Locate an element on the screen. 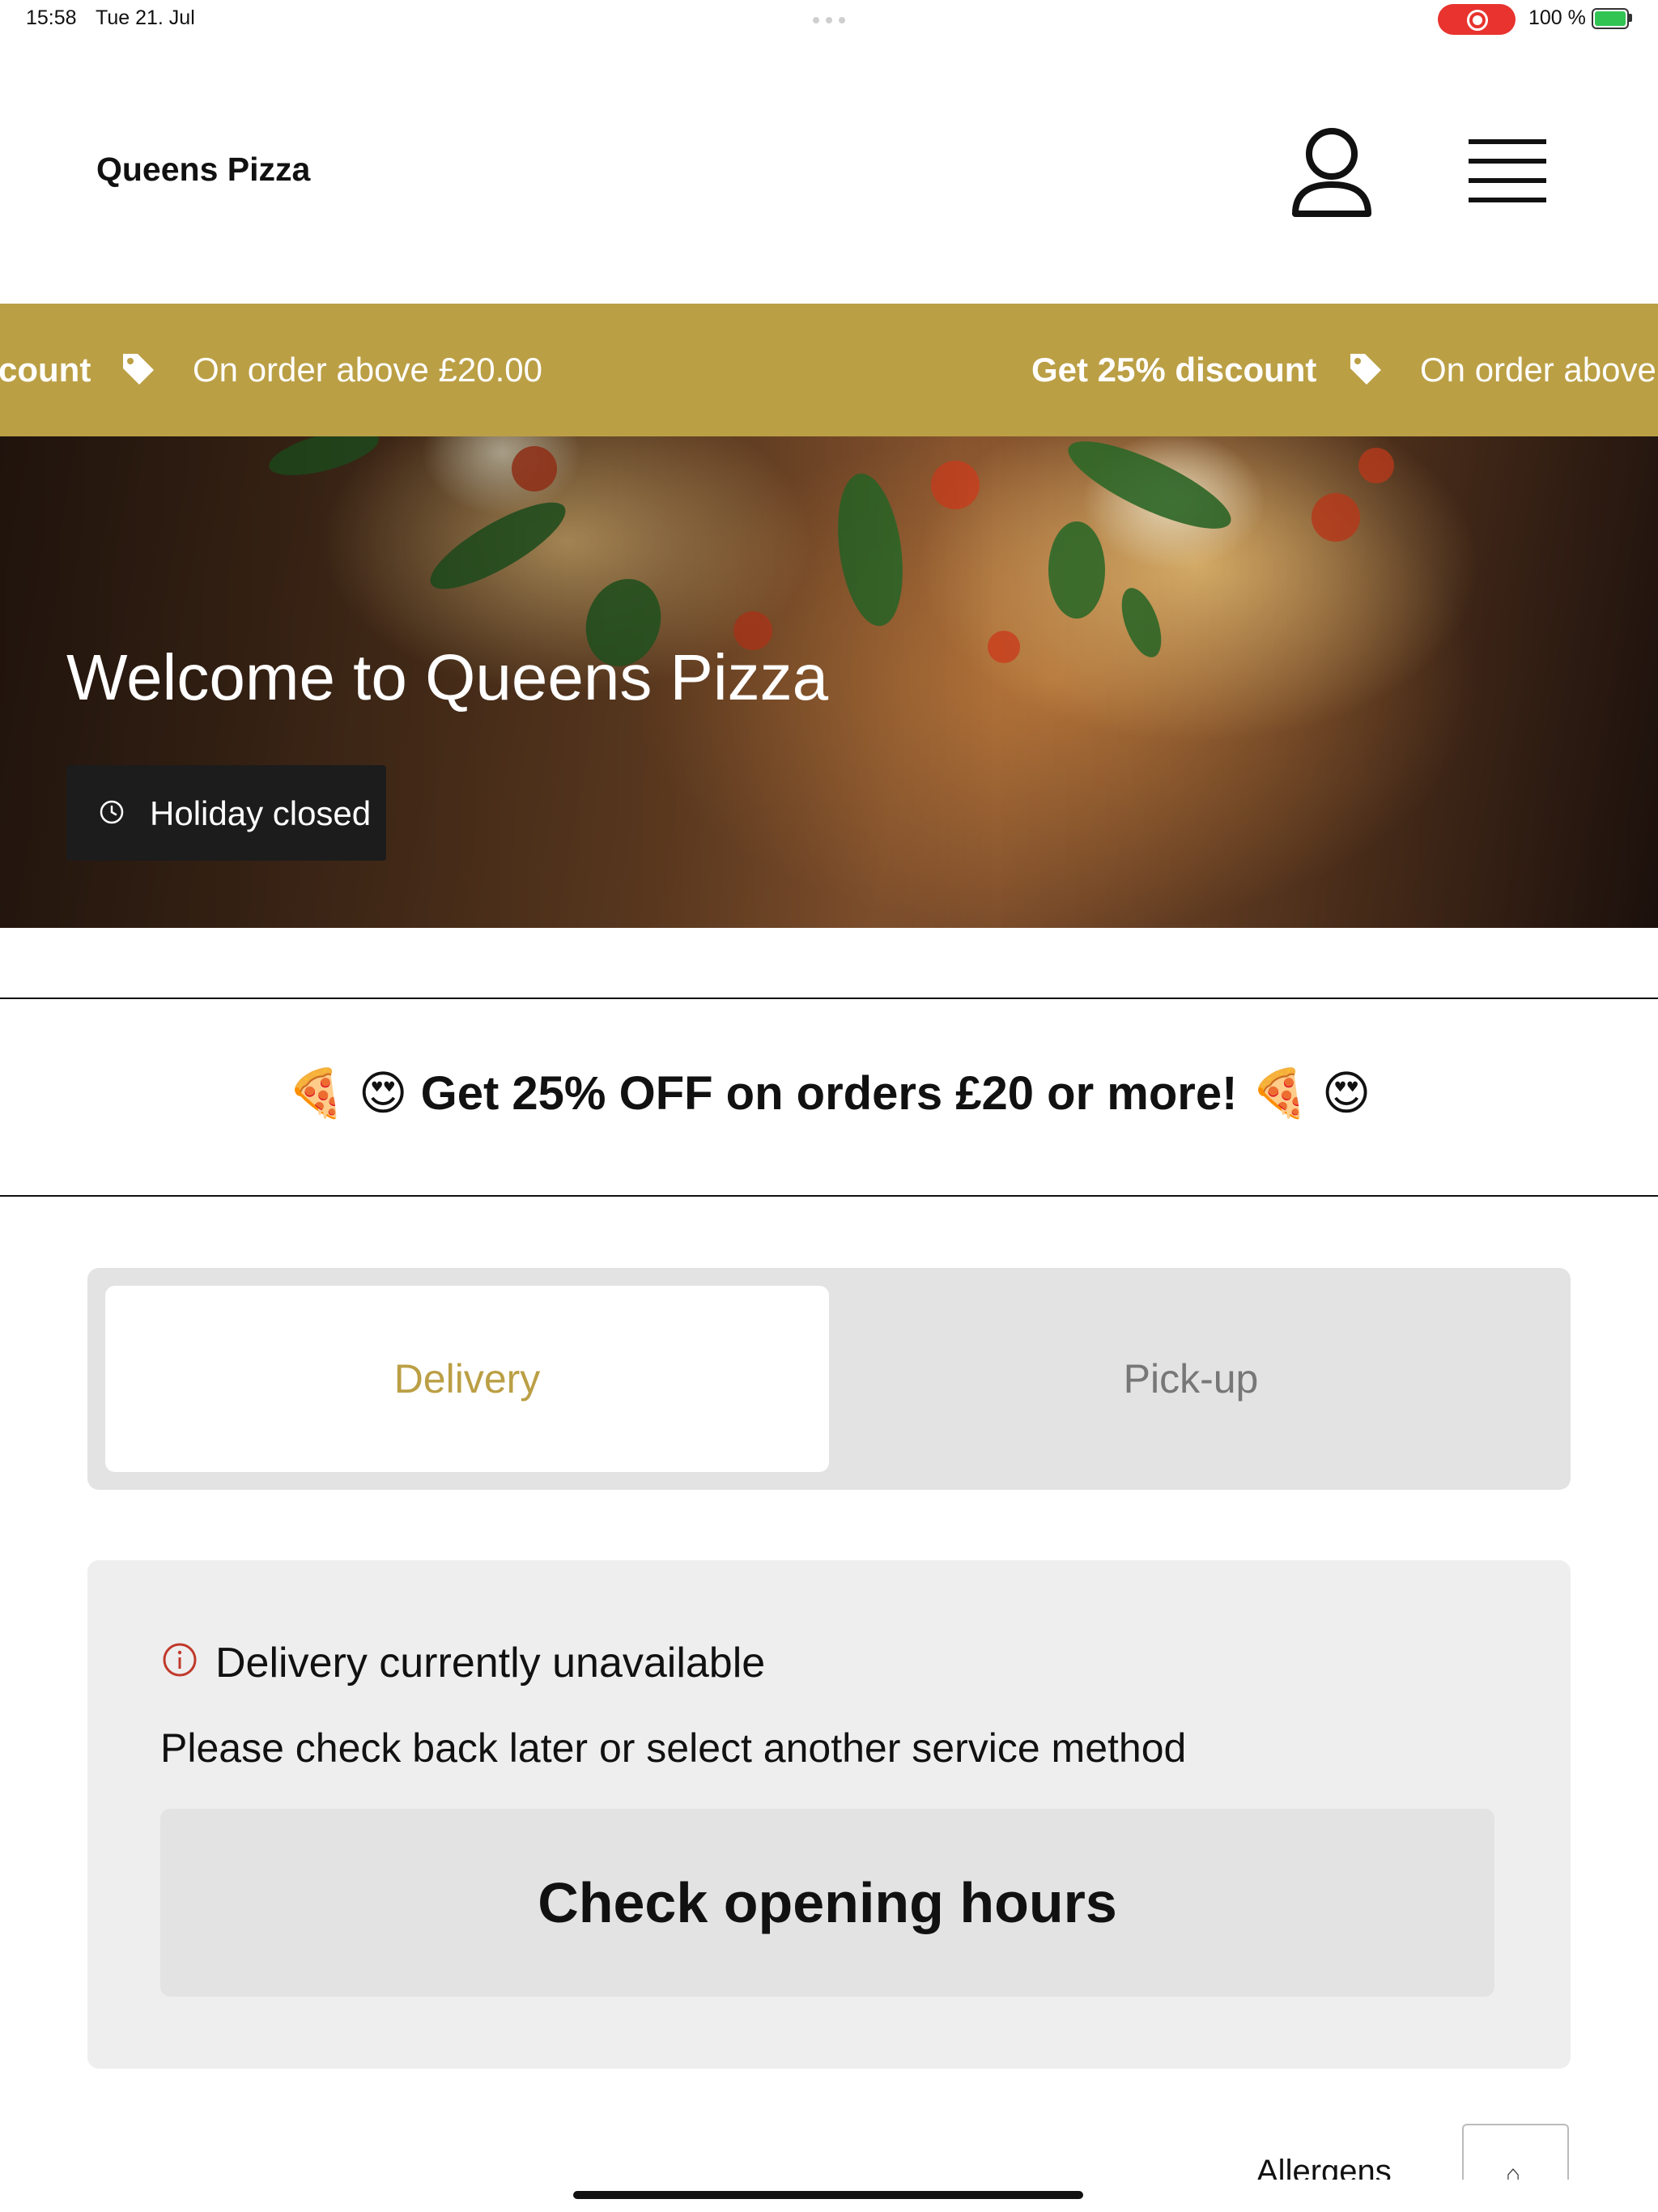 The width and height of the screenshot is (1658, 2212). battery-icon is located at coordinates (1610, 19).